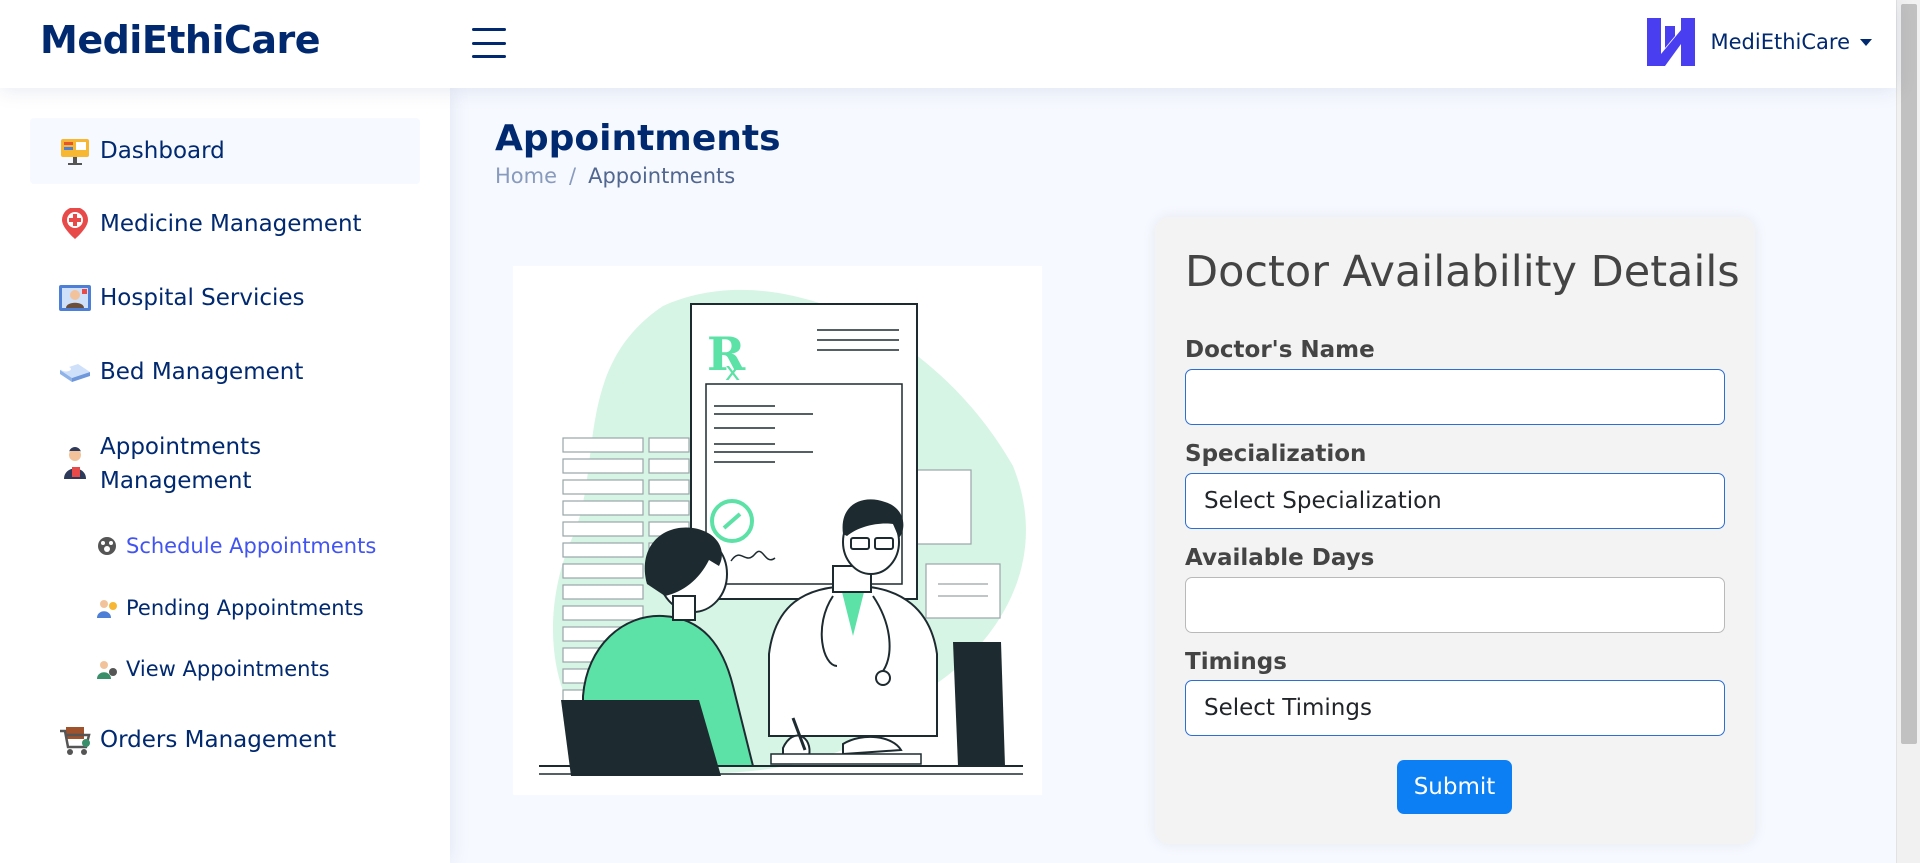 The image size is (1920, 863). What do you see at coordinates (782, 532) in the screenshot?
I see `illustration-image: R x` at bounding box center [782, 532].